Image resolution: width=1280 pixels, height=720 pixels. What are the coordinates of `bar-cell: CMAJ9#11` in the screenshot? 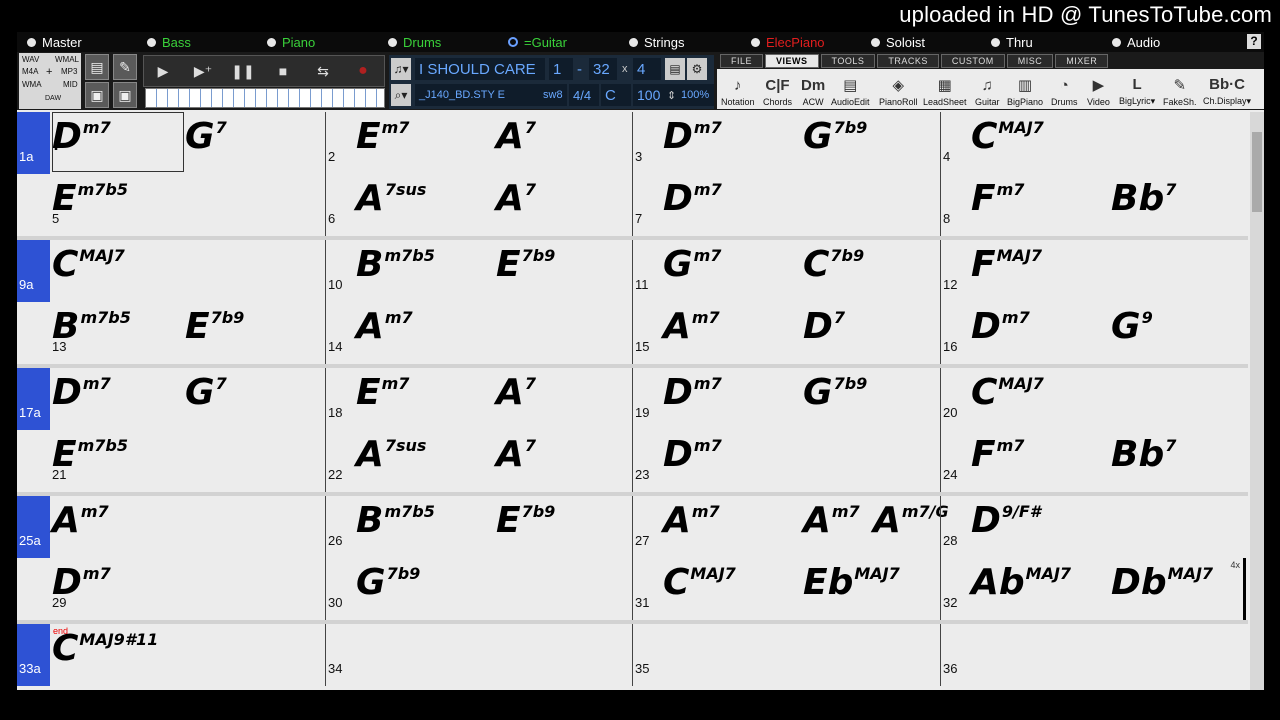 It's located at (187, 655).